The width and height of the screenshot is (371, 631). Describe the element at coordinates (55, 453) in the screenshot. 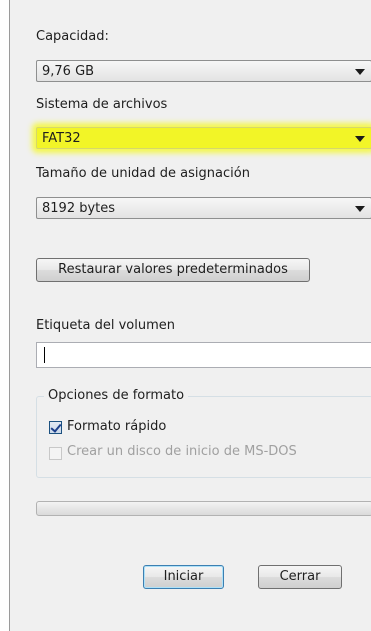

I see `msdos-boot-disk-checkbox` at that location.